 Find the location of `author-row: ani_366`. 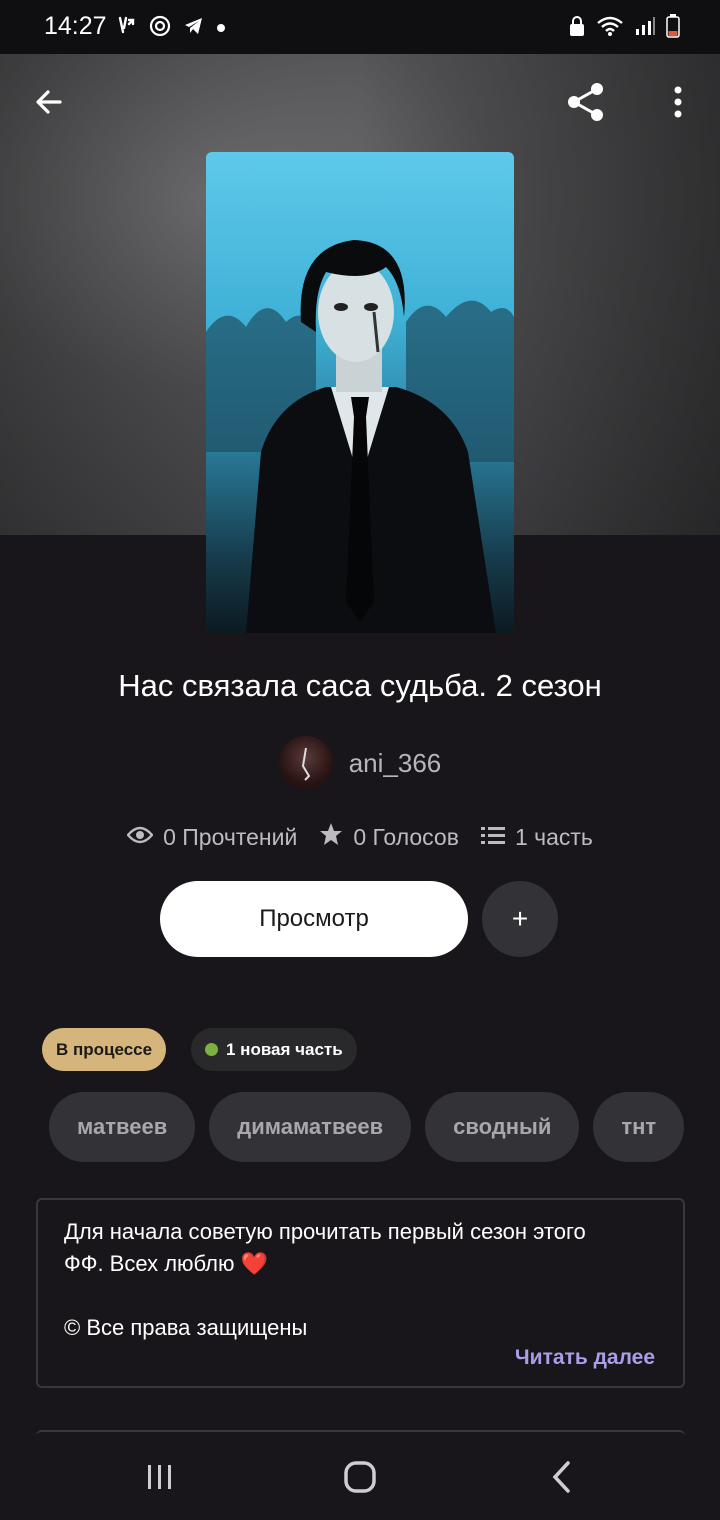

author-row: ani_366 is located at coordinates (360, 763).